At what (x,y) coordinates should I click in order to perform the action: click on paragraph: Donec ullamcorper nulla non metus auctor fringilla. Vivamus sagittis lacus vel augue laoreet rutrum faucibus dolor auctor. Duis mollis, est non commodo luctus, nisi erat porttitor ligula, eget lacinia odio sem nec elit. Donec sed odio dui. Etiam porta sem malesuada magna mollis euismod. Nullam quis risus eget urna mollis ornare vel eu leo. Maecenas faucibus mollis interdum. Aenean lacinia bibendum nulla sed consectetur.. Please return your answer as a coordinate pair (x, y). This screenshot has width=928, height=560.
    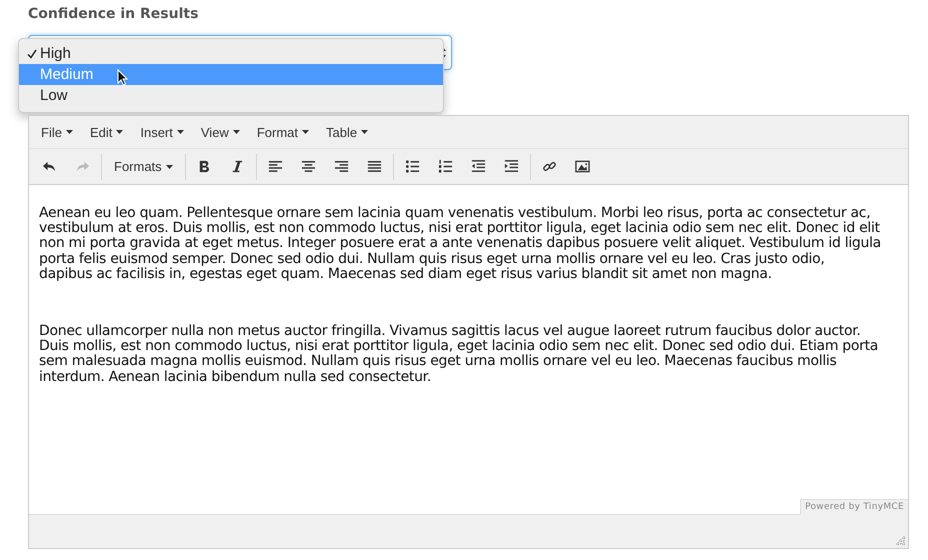
    Looking at the image, I should click on (459, 354).